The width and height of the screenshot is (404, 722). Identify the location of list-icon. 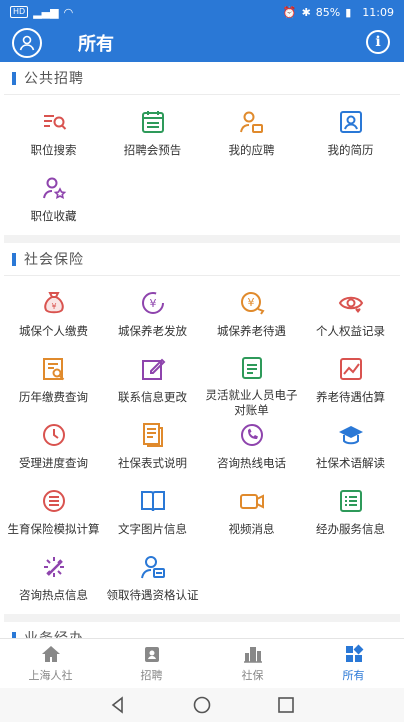
(351, 501).